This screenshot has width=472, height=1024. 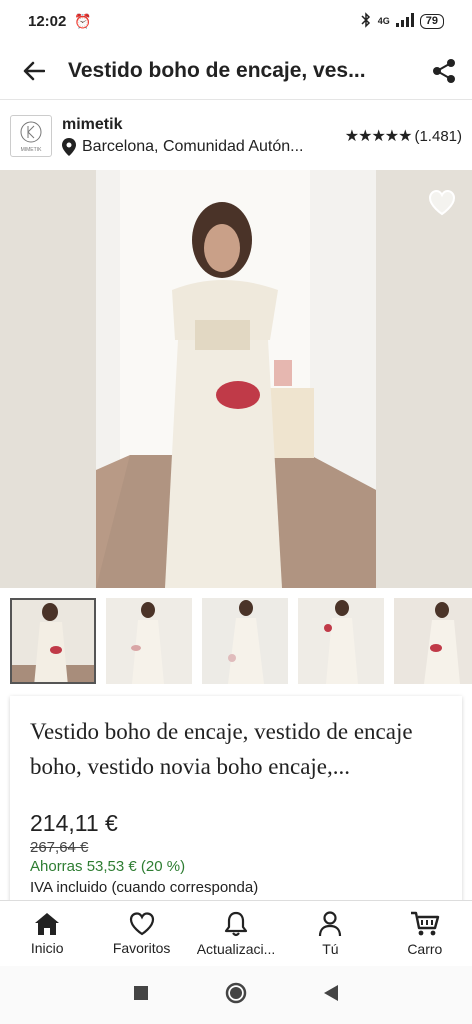 I want to click on home-icon, so click(x=47, y=923).